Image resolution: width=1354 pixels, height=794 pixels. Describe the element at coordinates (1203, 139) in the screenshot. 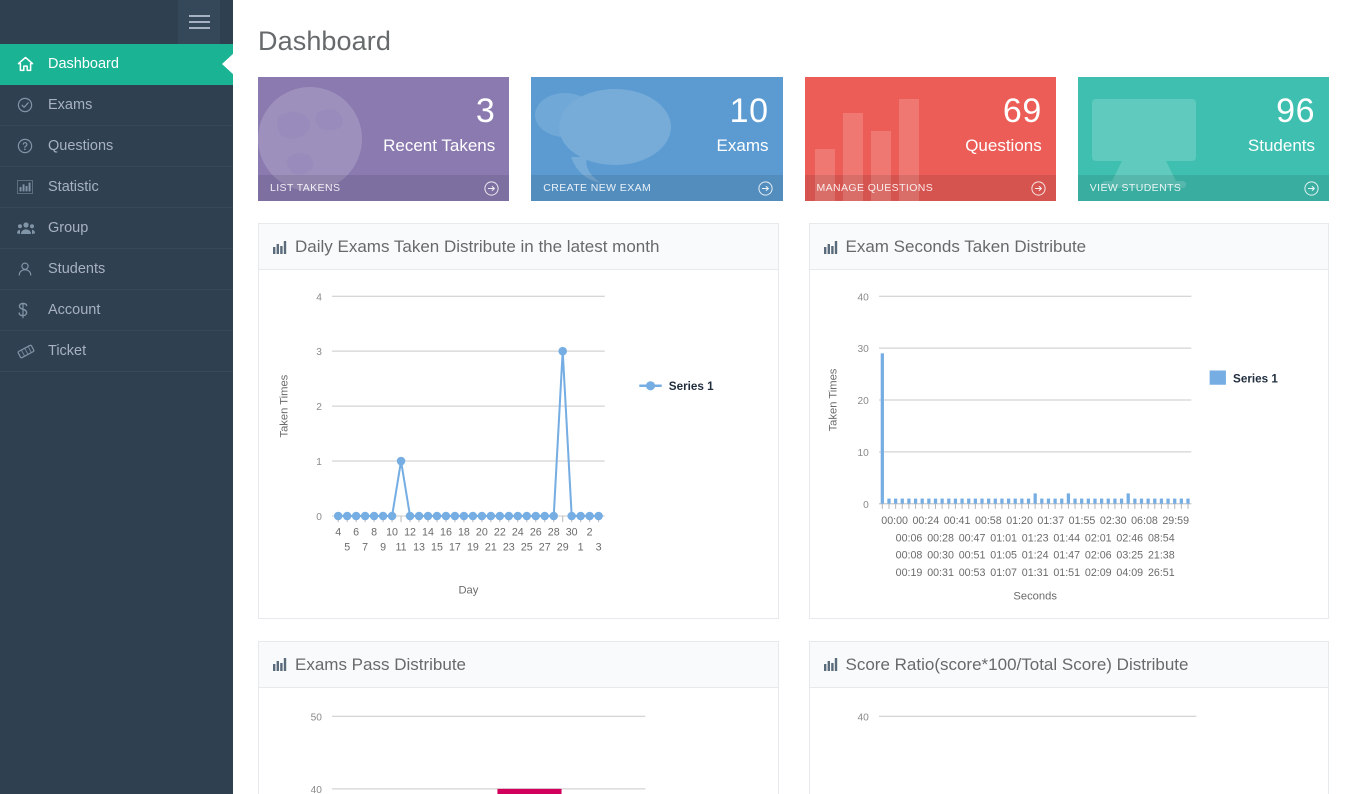

I see `stat-card-students: 96 Students VIEW STUDENTS` at that location.